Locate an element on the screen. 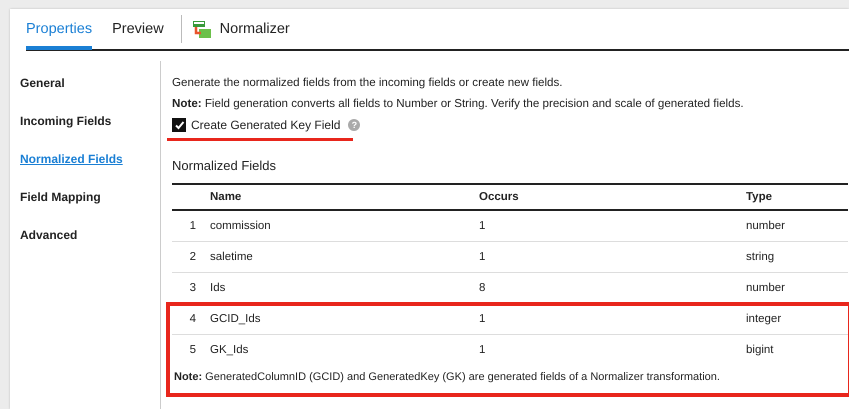 Image resolution: width=849 pixels, height=409 pixels. column-header: Occurs is located at coordinates (499, 197).